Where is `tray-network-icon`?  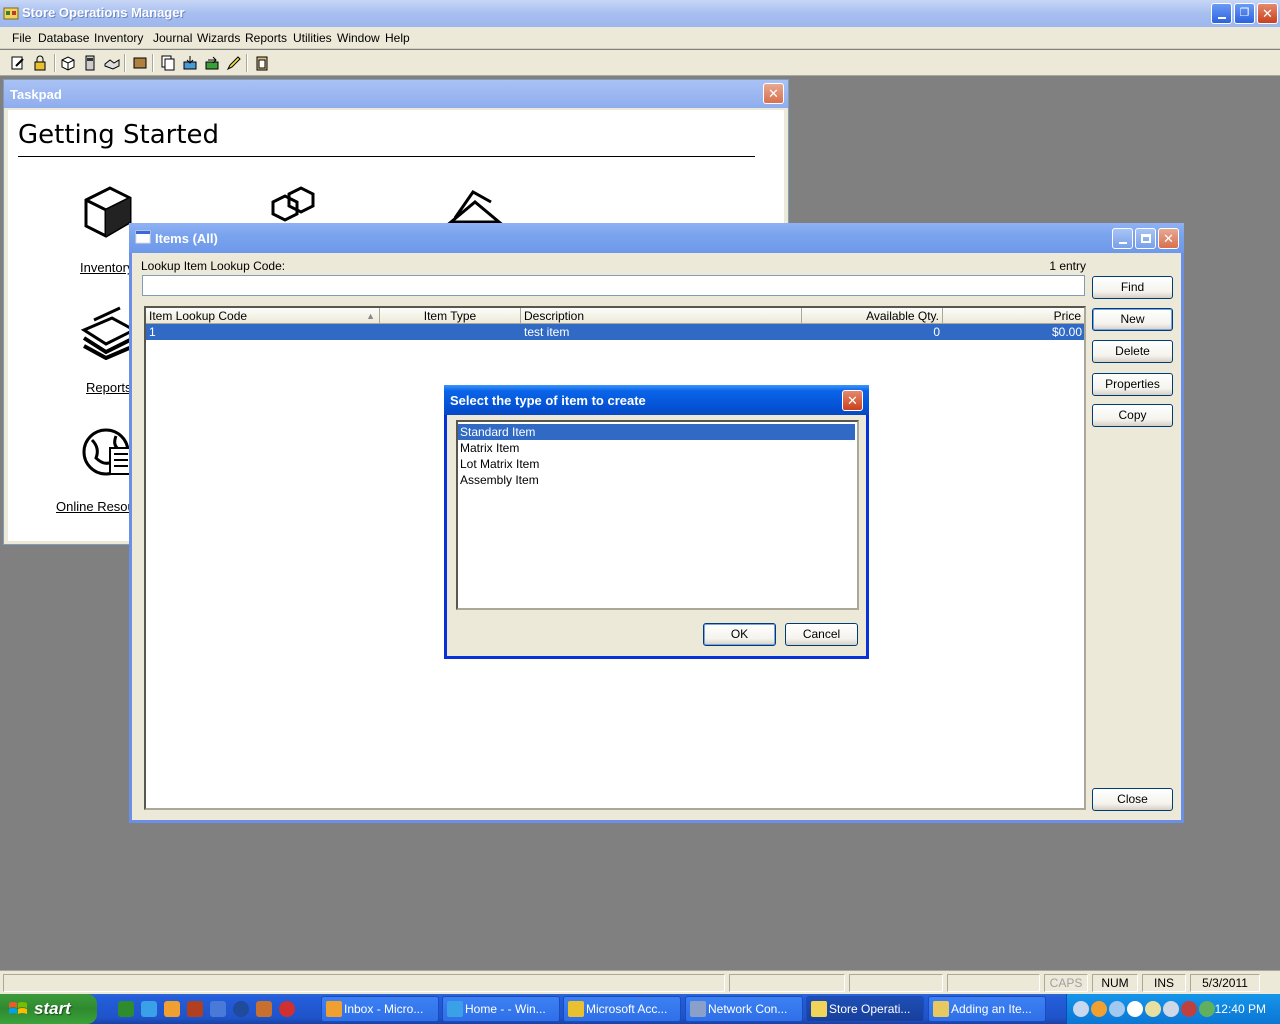
tray-network-icon is located at coordinates (1081, 1009).